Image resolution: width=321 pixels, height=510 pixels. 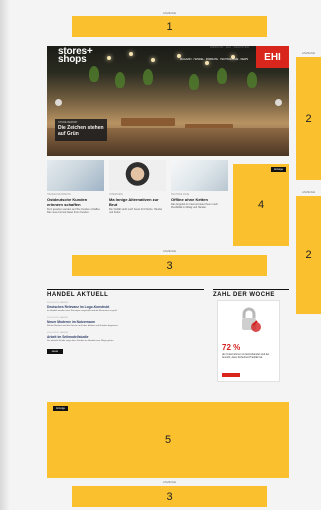 I want to click on teaser-title: Offline ohne Ketten, so click(x=199, y=199).